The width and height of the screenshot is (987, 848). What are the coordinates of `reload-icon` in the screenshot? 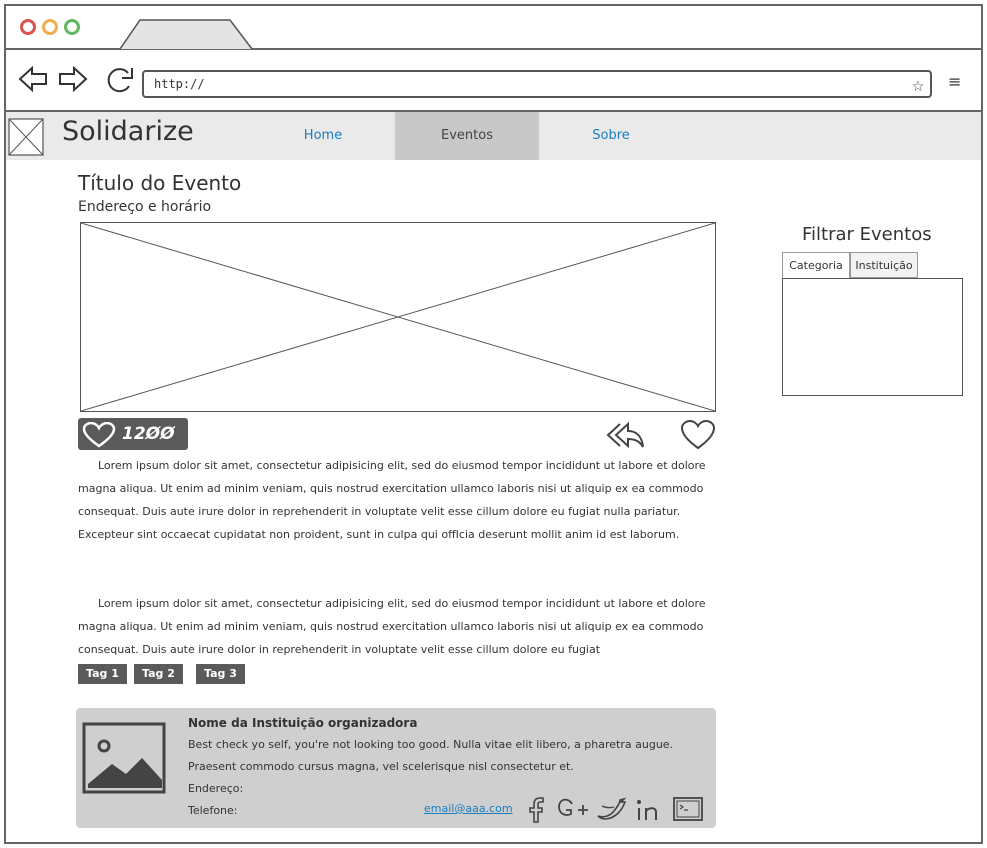 It's located at (119, 80).